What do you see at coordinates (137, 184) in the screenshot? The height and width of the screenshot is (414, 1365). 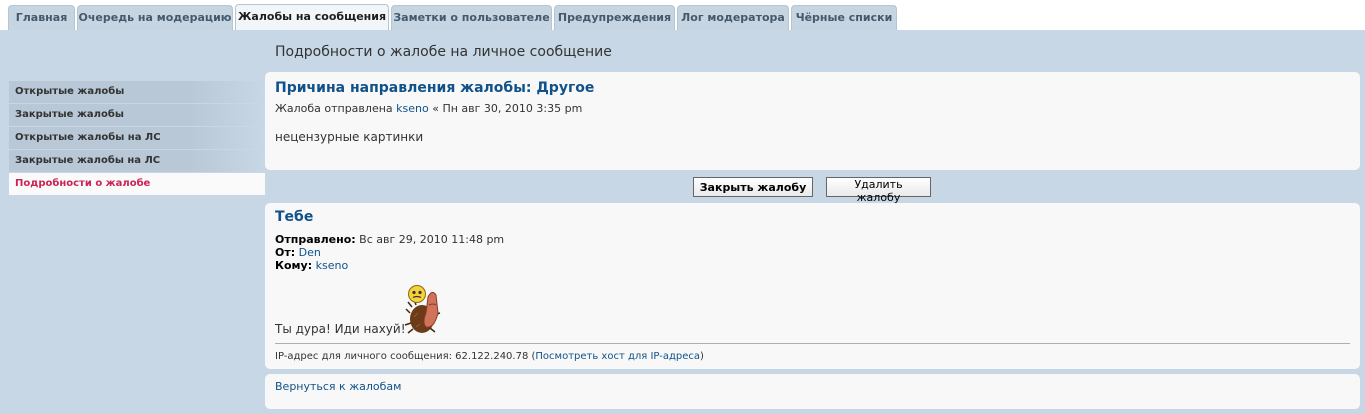 I see `sidebar-item-report-details: Подробности о жалобе` at bounding box center [137, 184].